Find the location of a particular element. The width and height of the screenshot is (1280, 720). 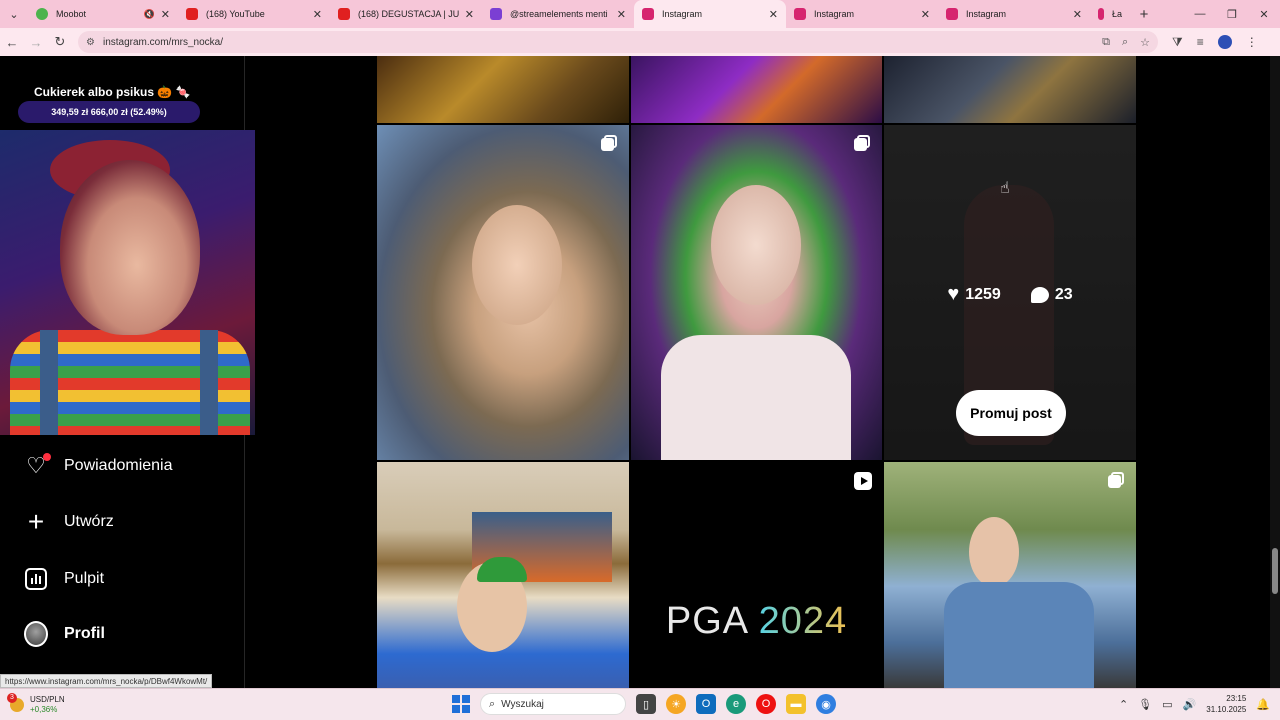

microphone-icon: 🎙 is located at coordinates (1145, 704).